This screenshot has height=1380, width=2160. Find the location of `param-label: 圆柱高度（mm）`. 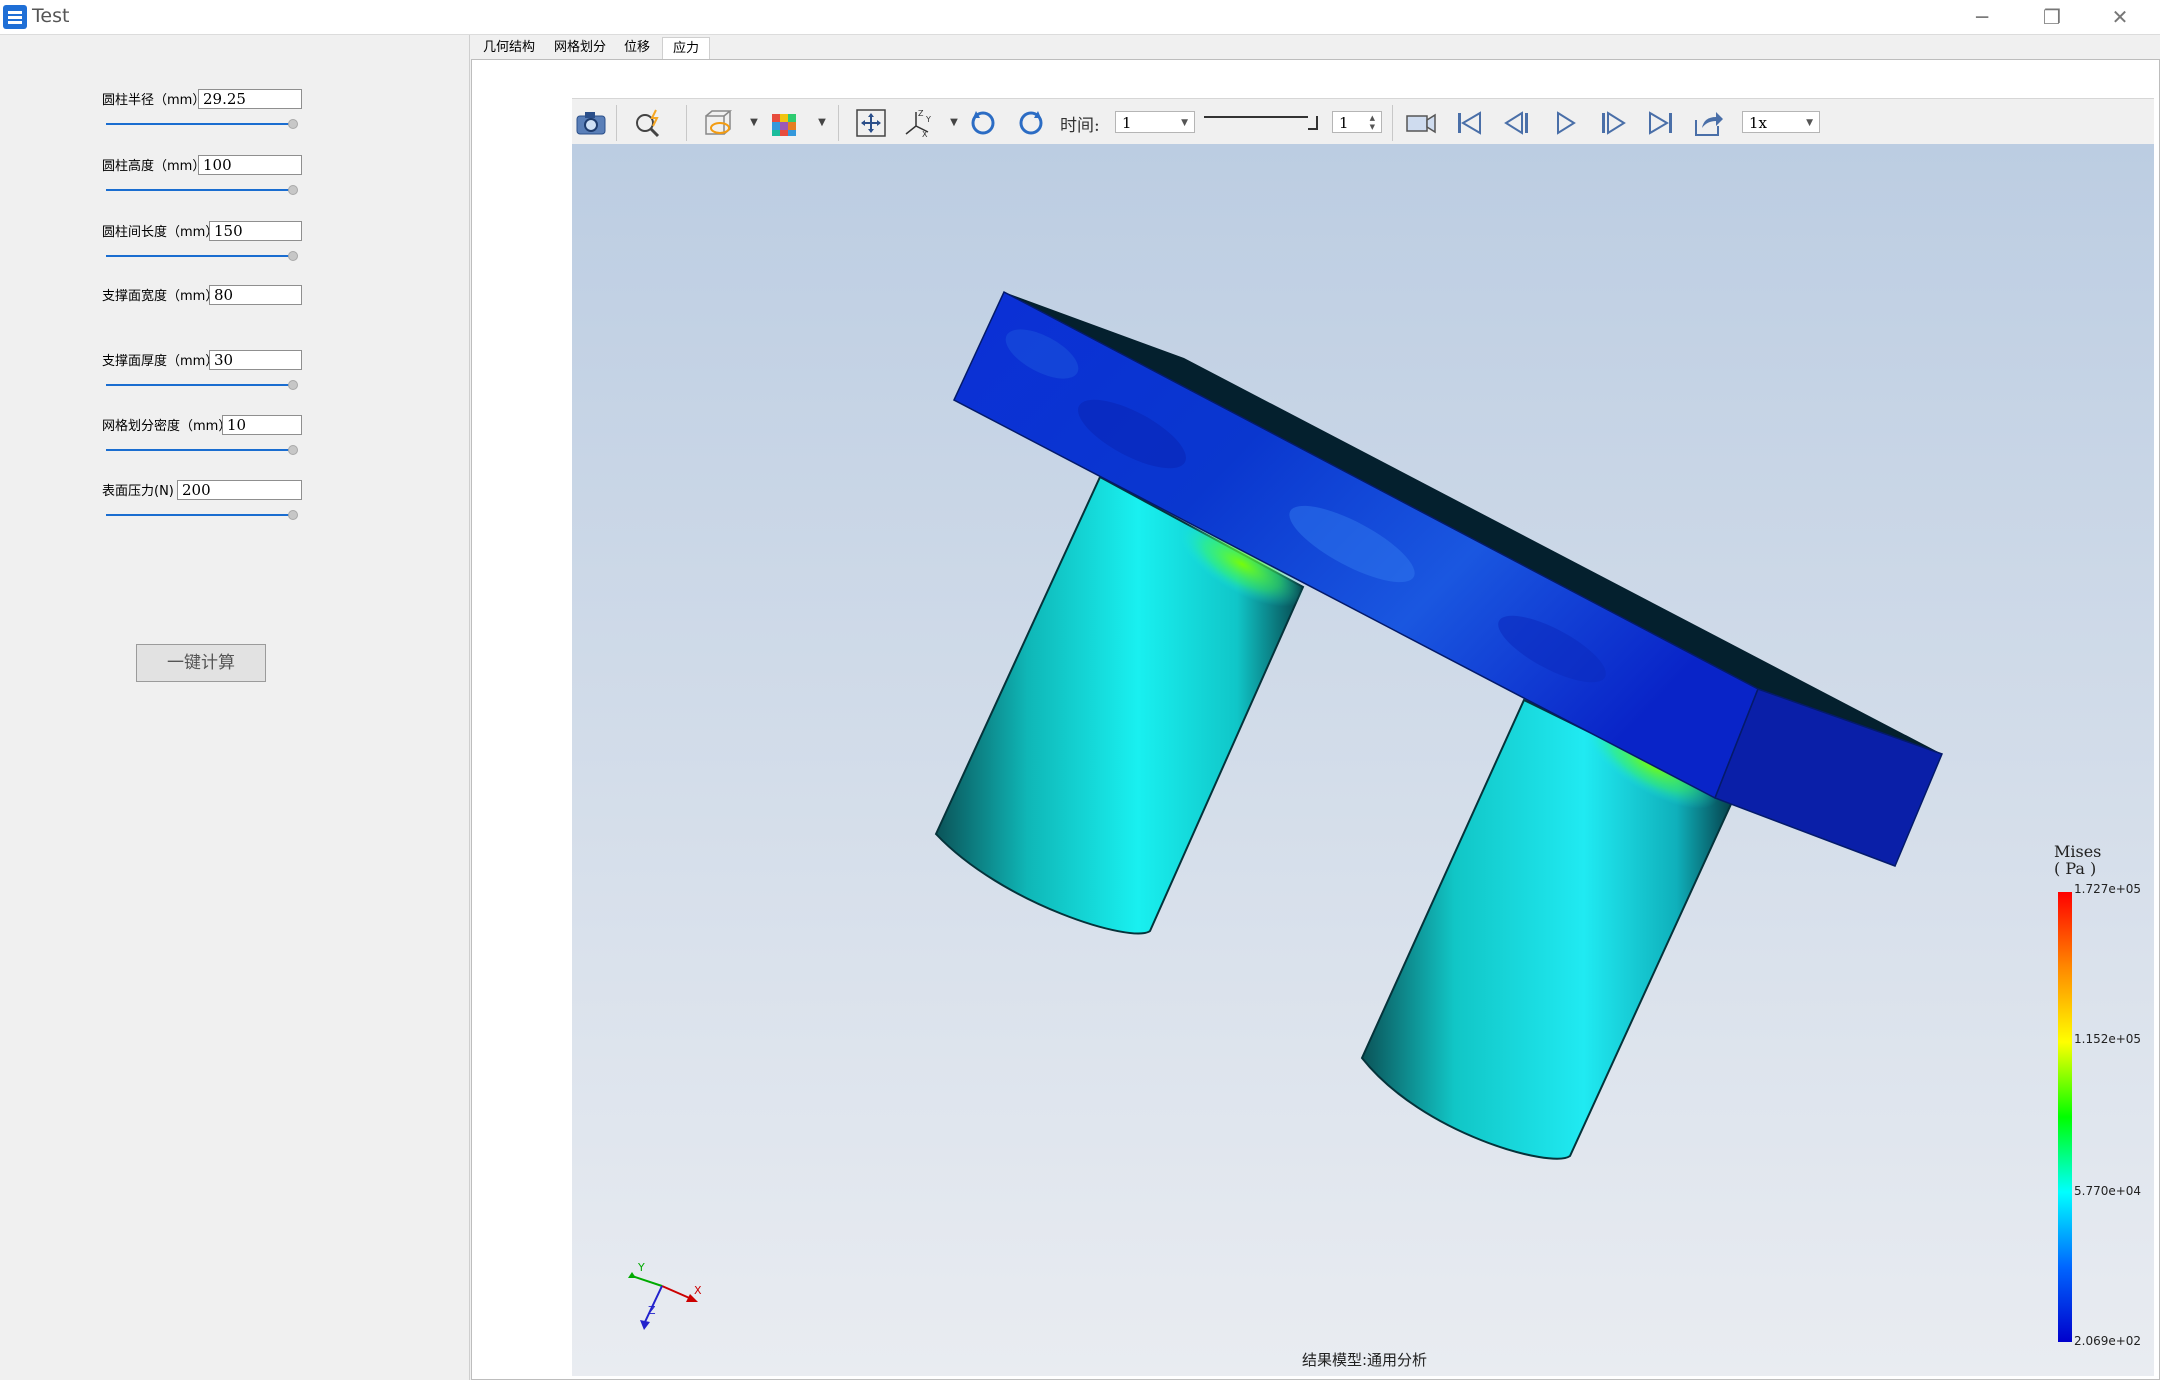

param-label: 圆柱高度（mm） is located at coordinates (154, 166).